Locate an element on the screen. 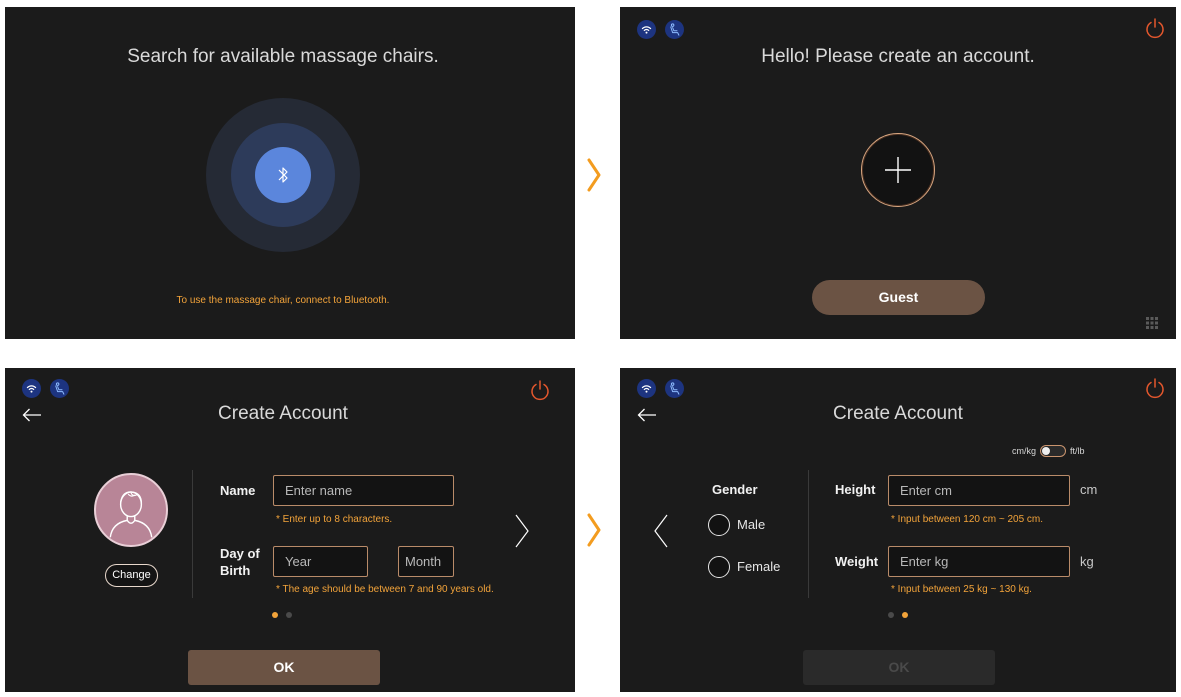  height-input is located at coordinates (979, 490).